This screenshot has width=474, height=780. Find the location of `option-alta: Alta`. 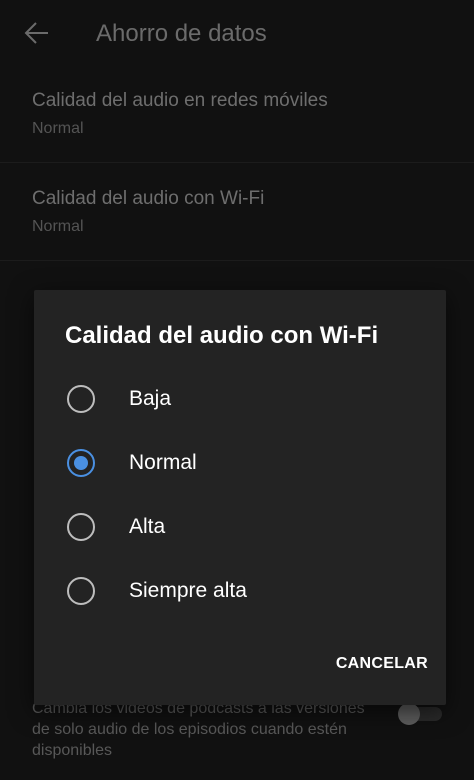

option-alta: Alta is located at coordinates (240, 527).